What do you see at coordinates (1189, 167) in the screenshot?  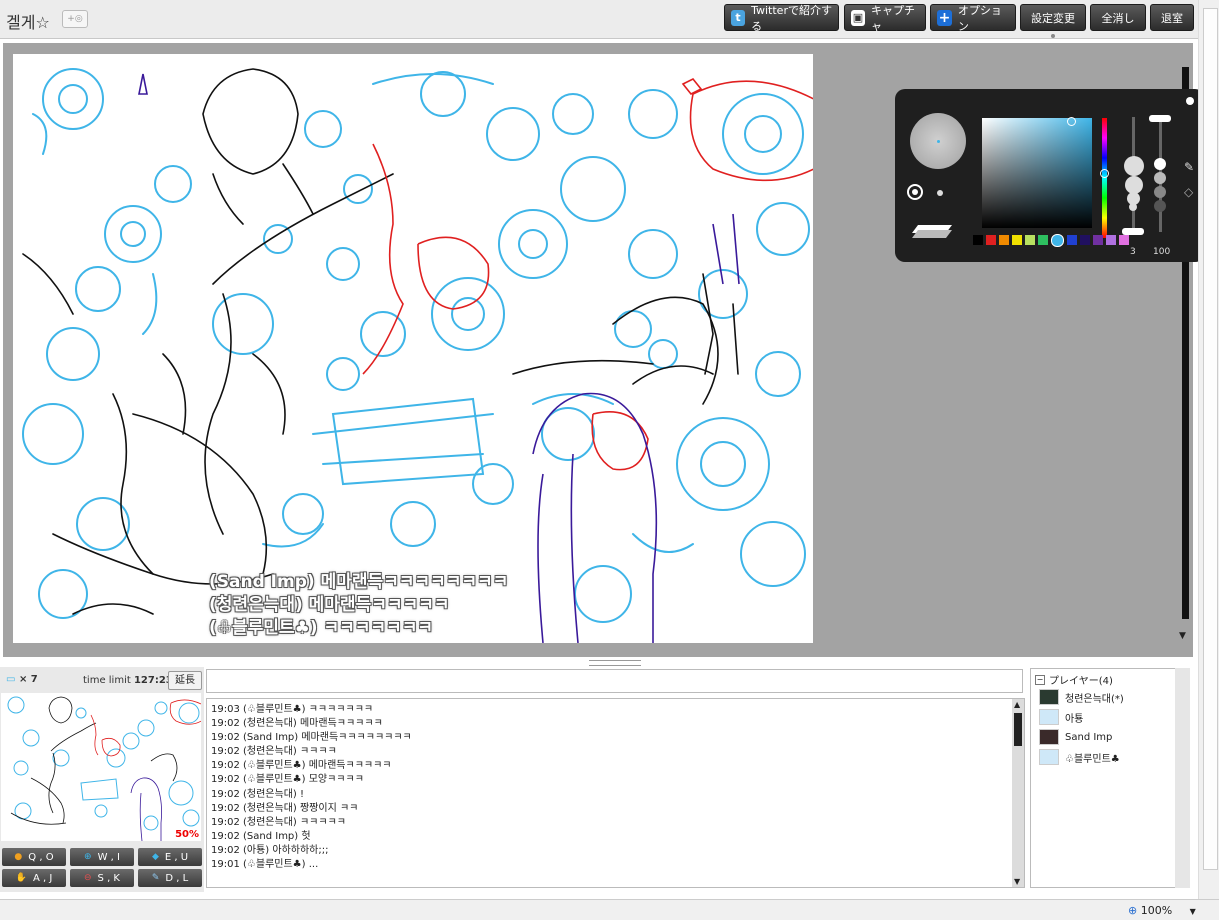 I see `pen-tool-icon: ✎` at bounding box center [1189, 167].